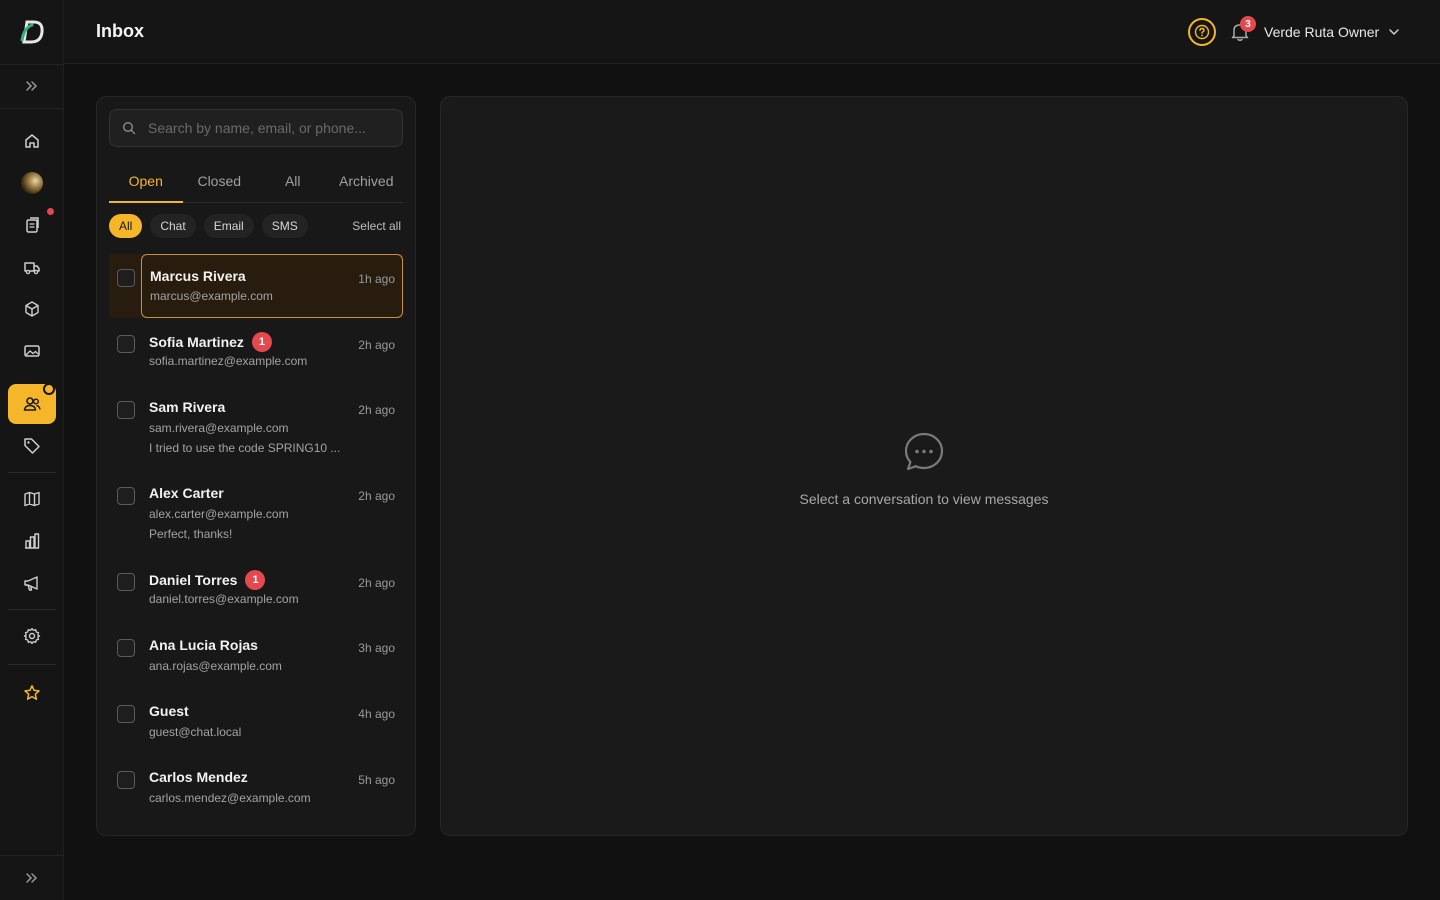 Image resolution: width=1440 pixels, height=900 pixels. I want to click on sidebar-item-marketing, so click(32, 583).